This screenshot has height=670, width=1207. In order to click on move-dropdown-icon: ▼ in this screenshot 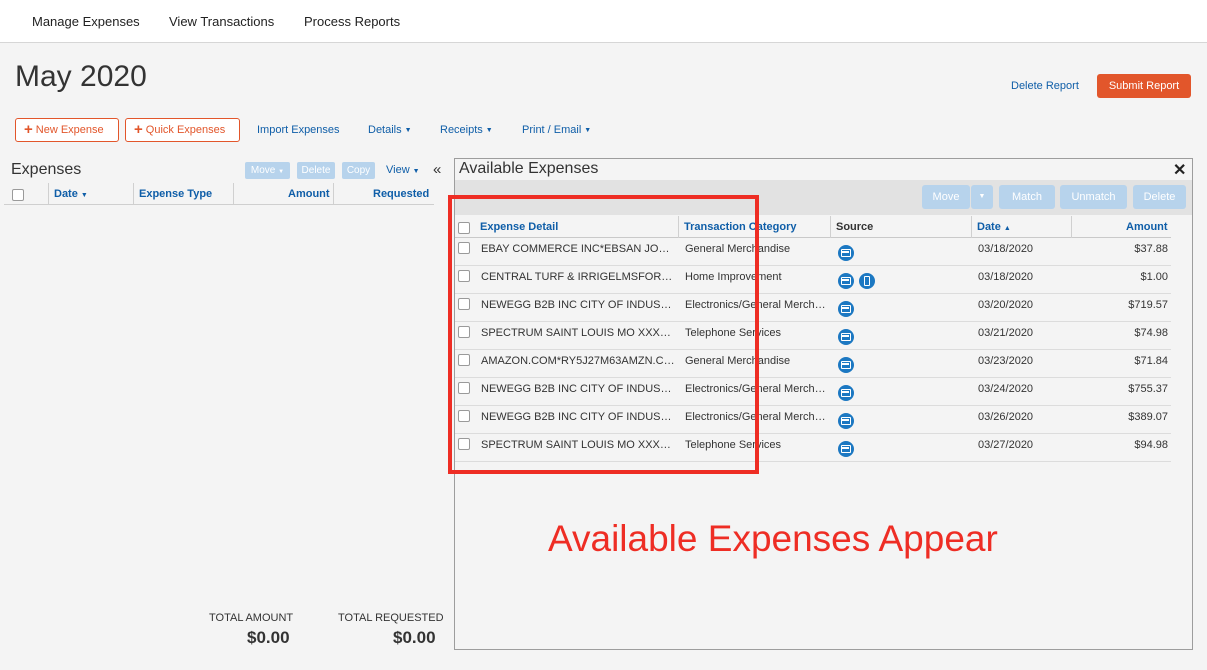, I will do `click(982, 197)`.